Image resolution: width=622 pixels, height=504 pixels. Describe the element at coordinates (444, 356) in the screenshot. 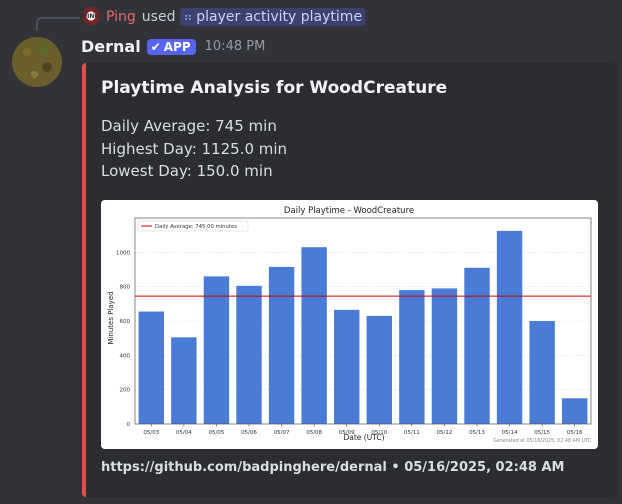

I see `bar-05/12` at that location.